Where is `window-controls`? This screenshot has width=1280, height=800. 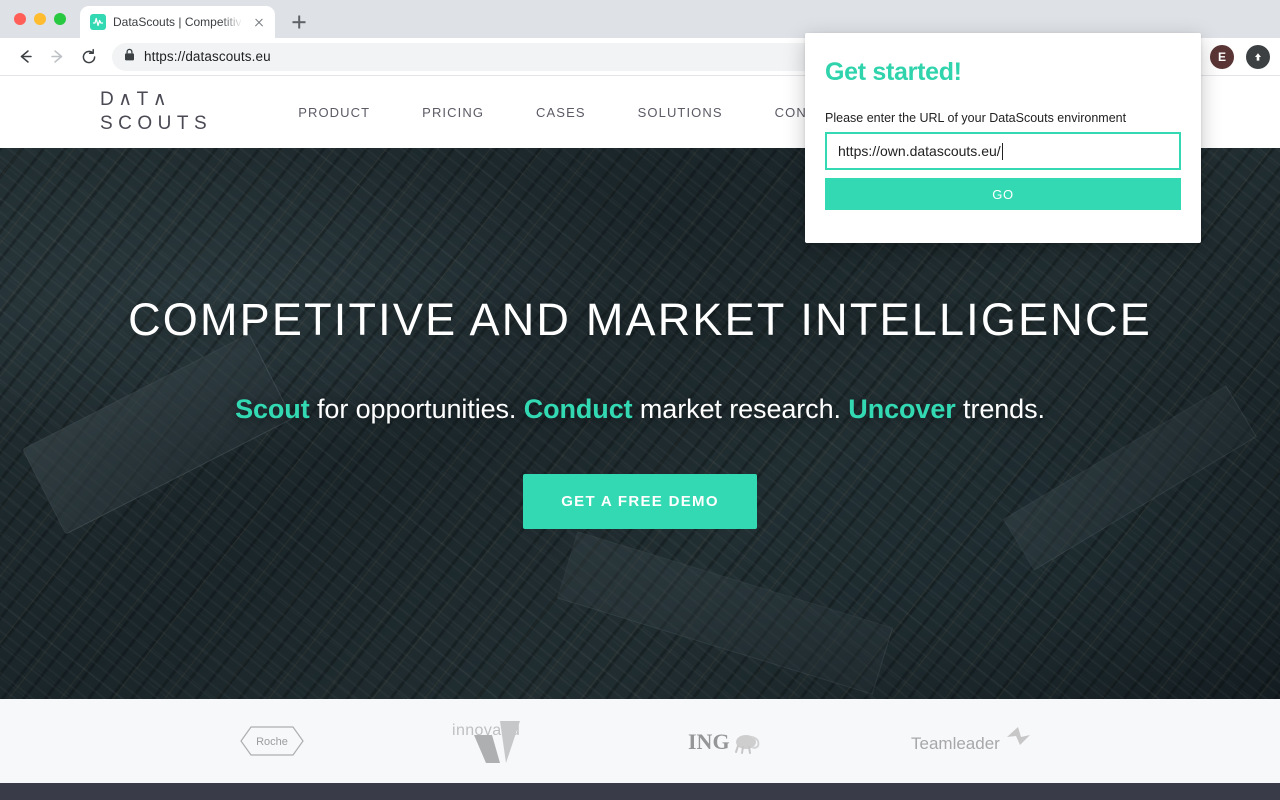 window-controls is located at coordinates (41, 19).